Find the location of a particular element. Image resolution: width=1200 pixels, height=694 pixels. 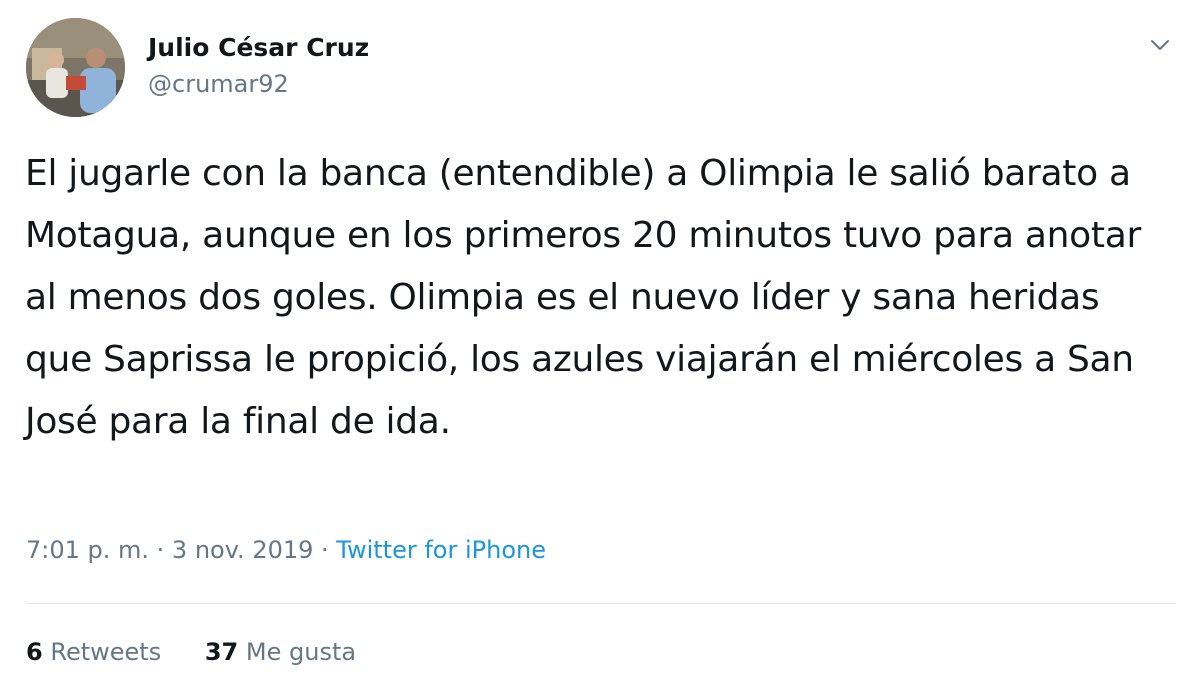

retweets-count: 6 is located at coordinates (34, 652).